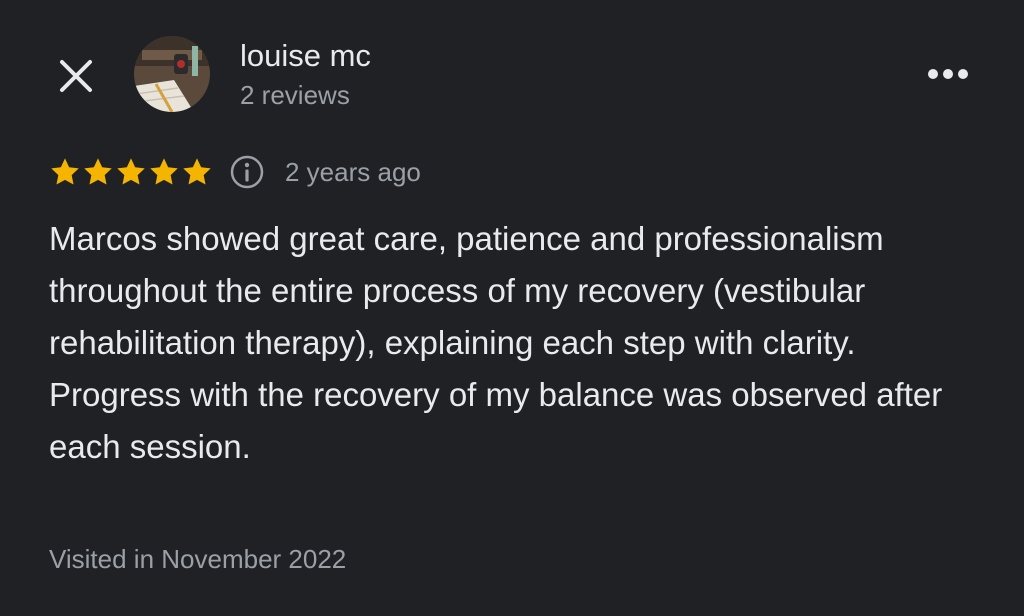  I want to click on reviewer-name: louise mc, so click(305, 56).